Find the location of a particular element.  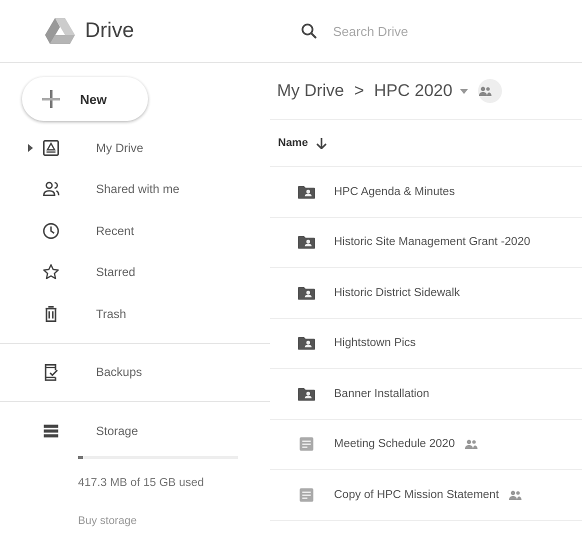

file-row: Copy of HPC Mission Statement is located at coordinates (426, 495).